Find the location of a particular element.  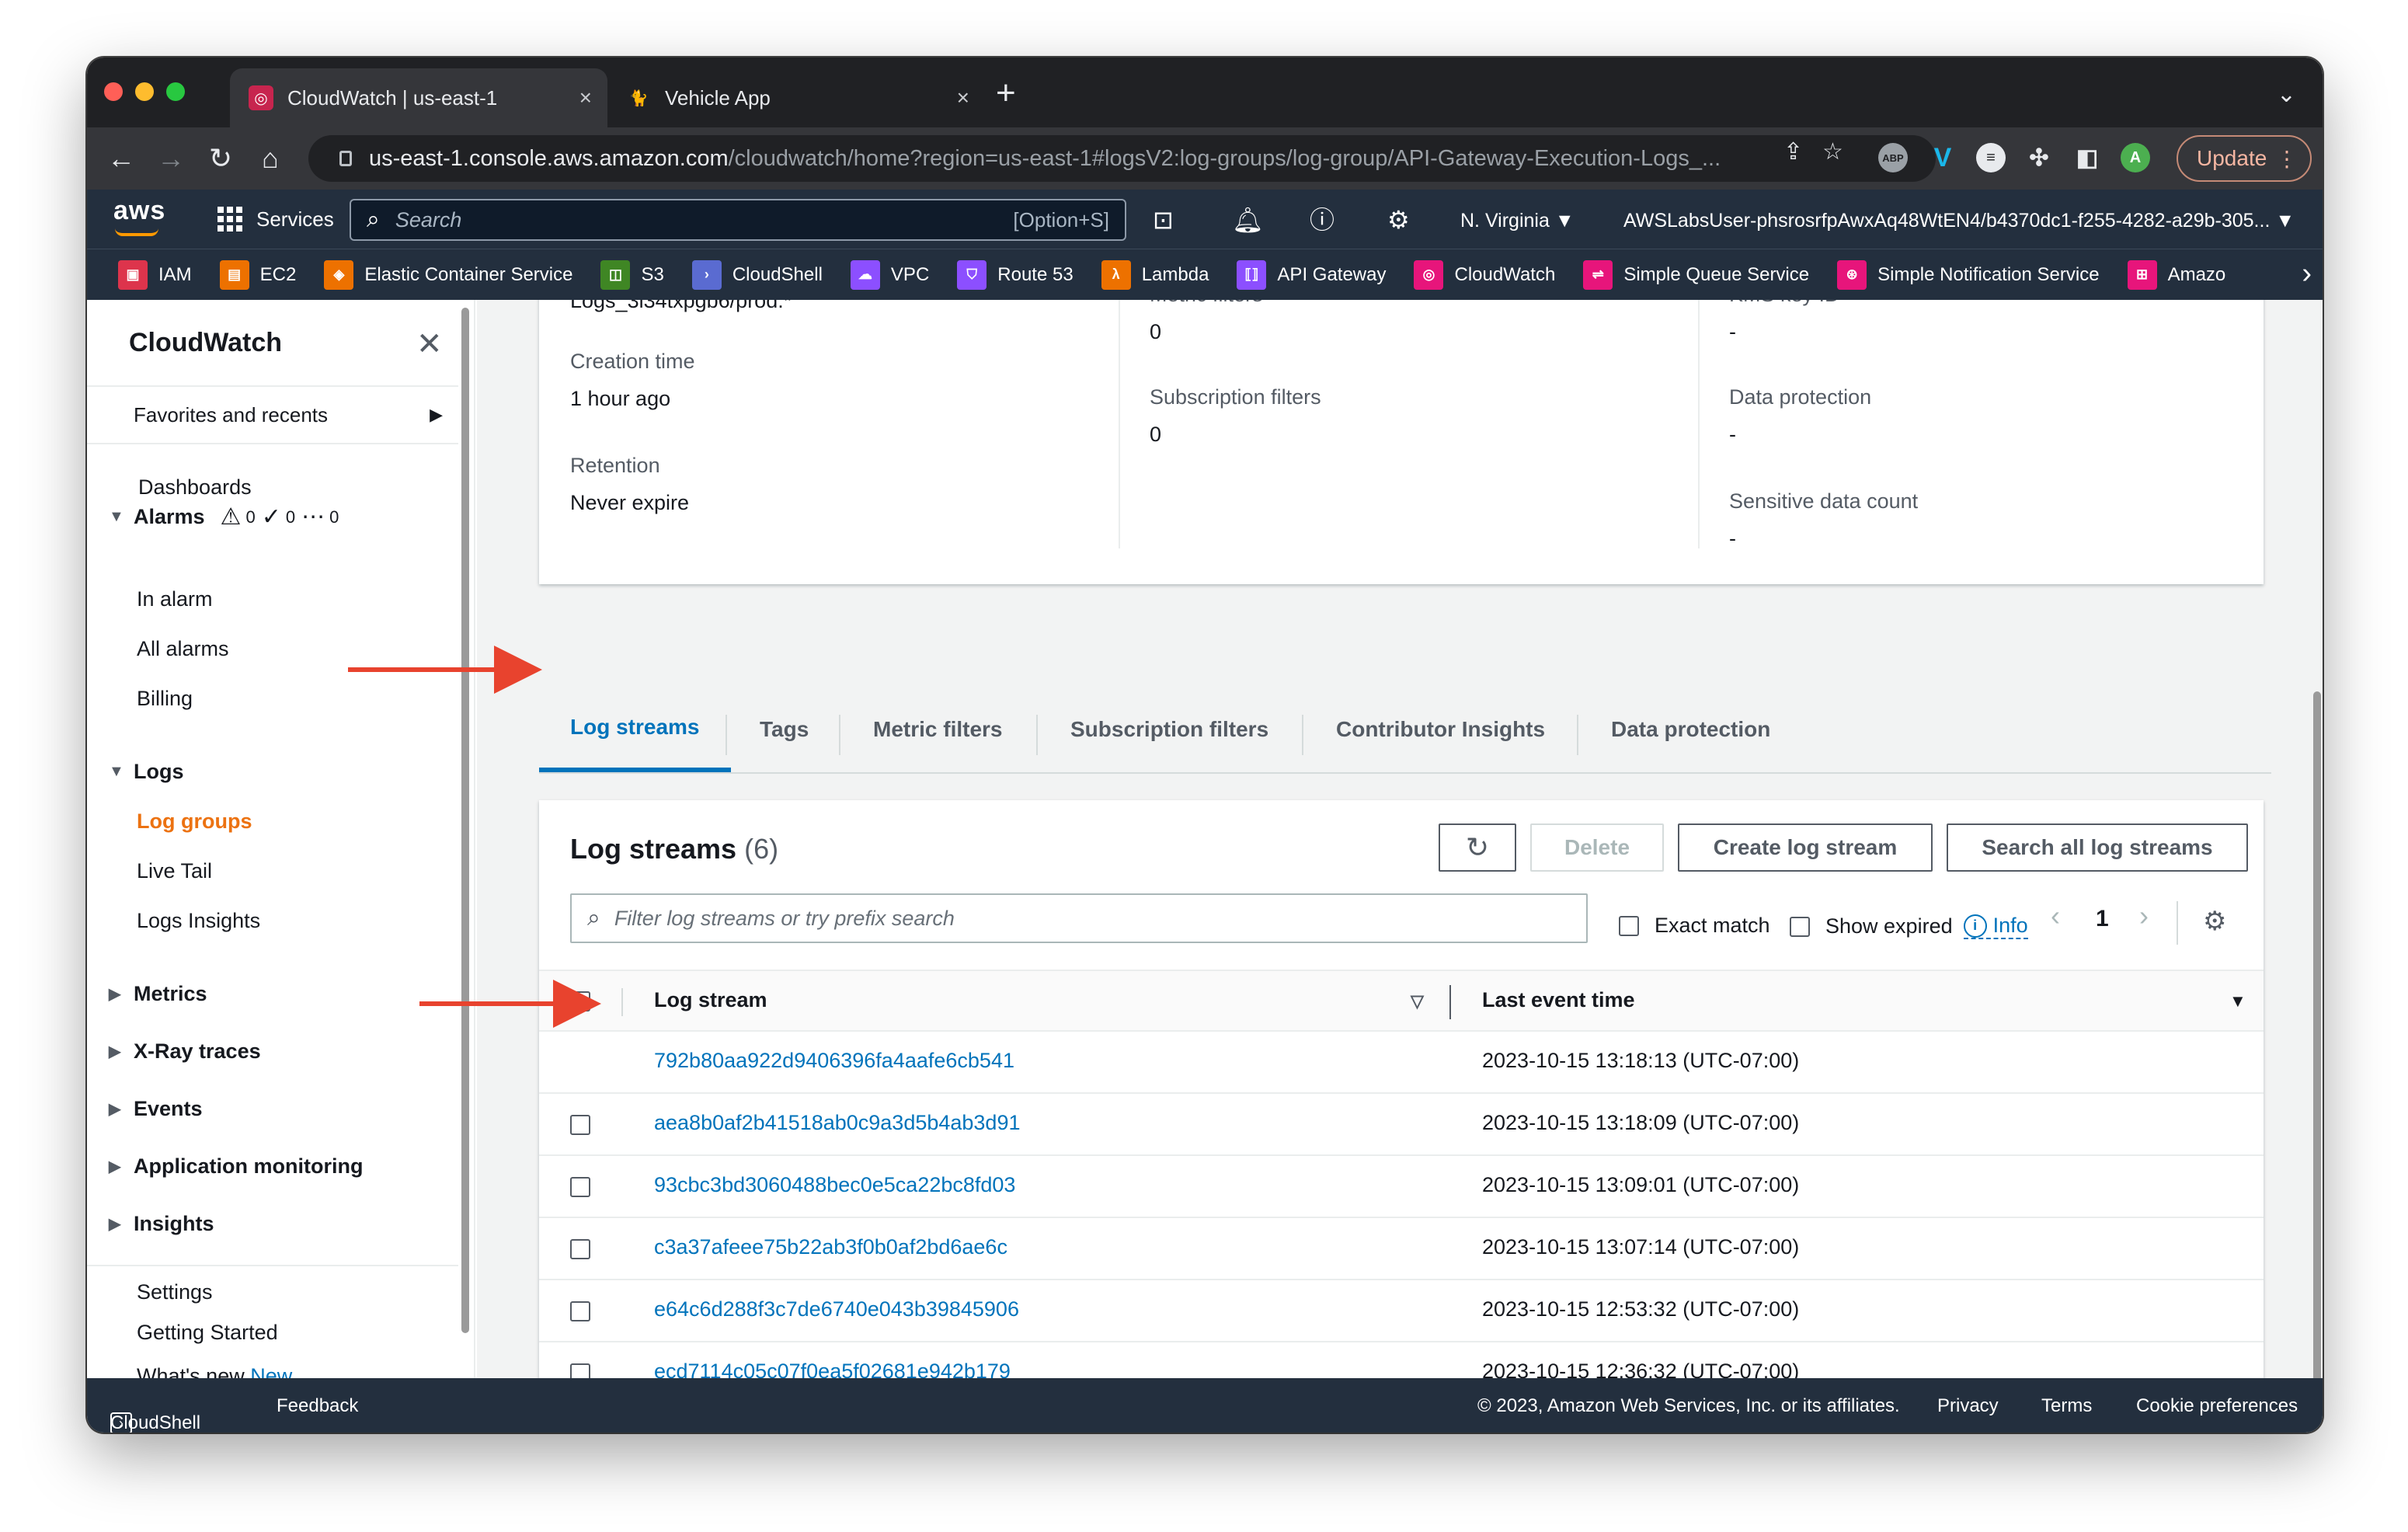

puzzle-extensions-icon: ✣ is located at coordinates (2039, 158).